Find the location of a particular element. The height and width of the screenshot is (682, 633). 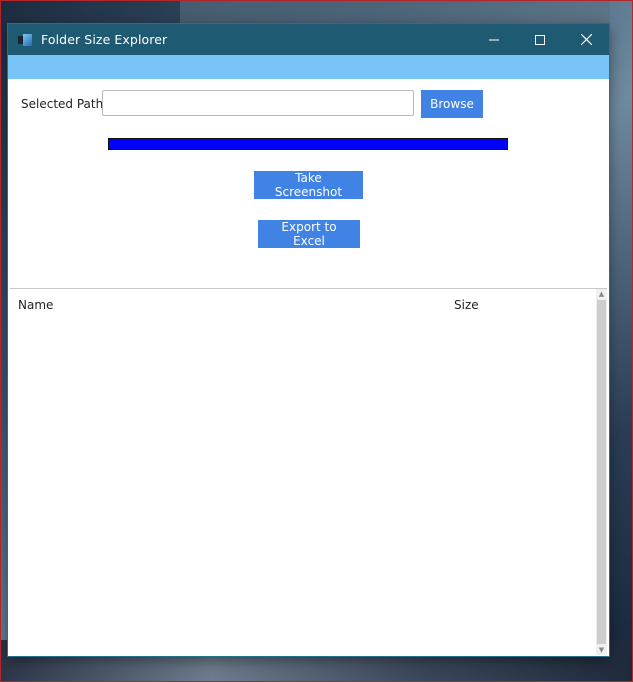

maximize-button is located at coordinates (540, 39).